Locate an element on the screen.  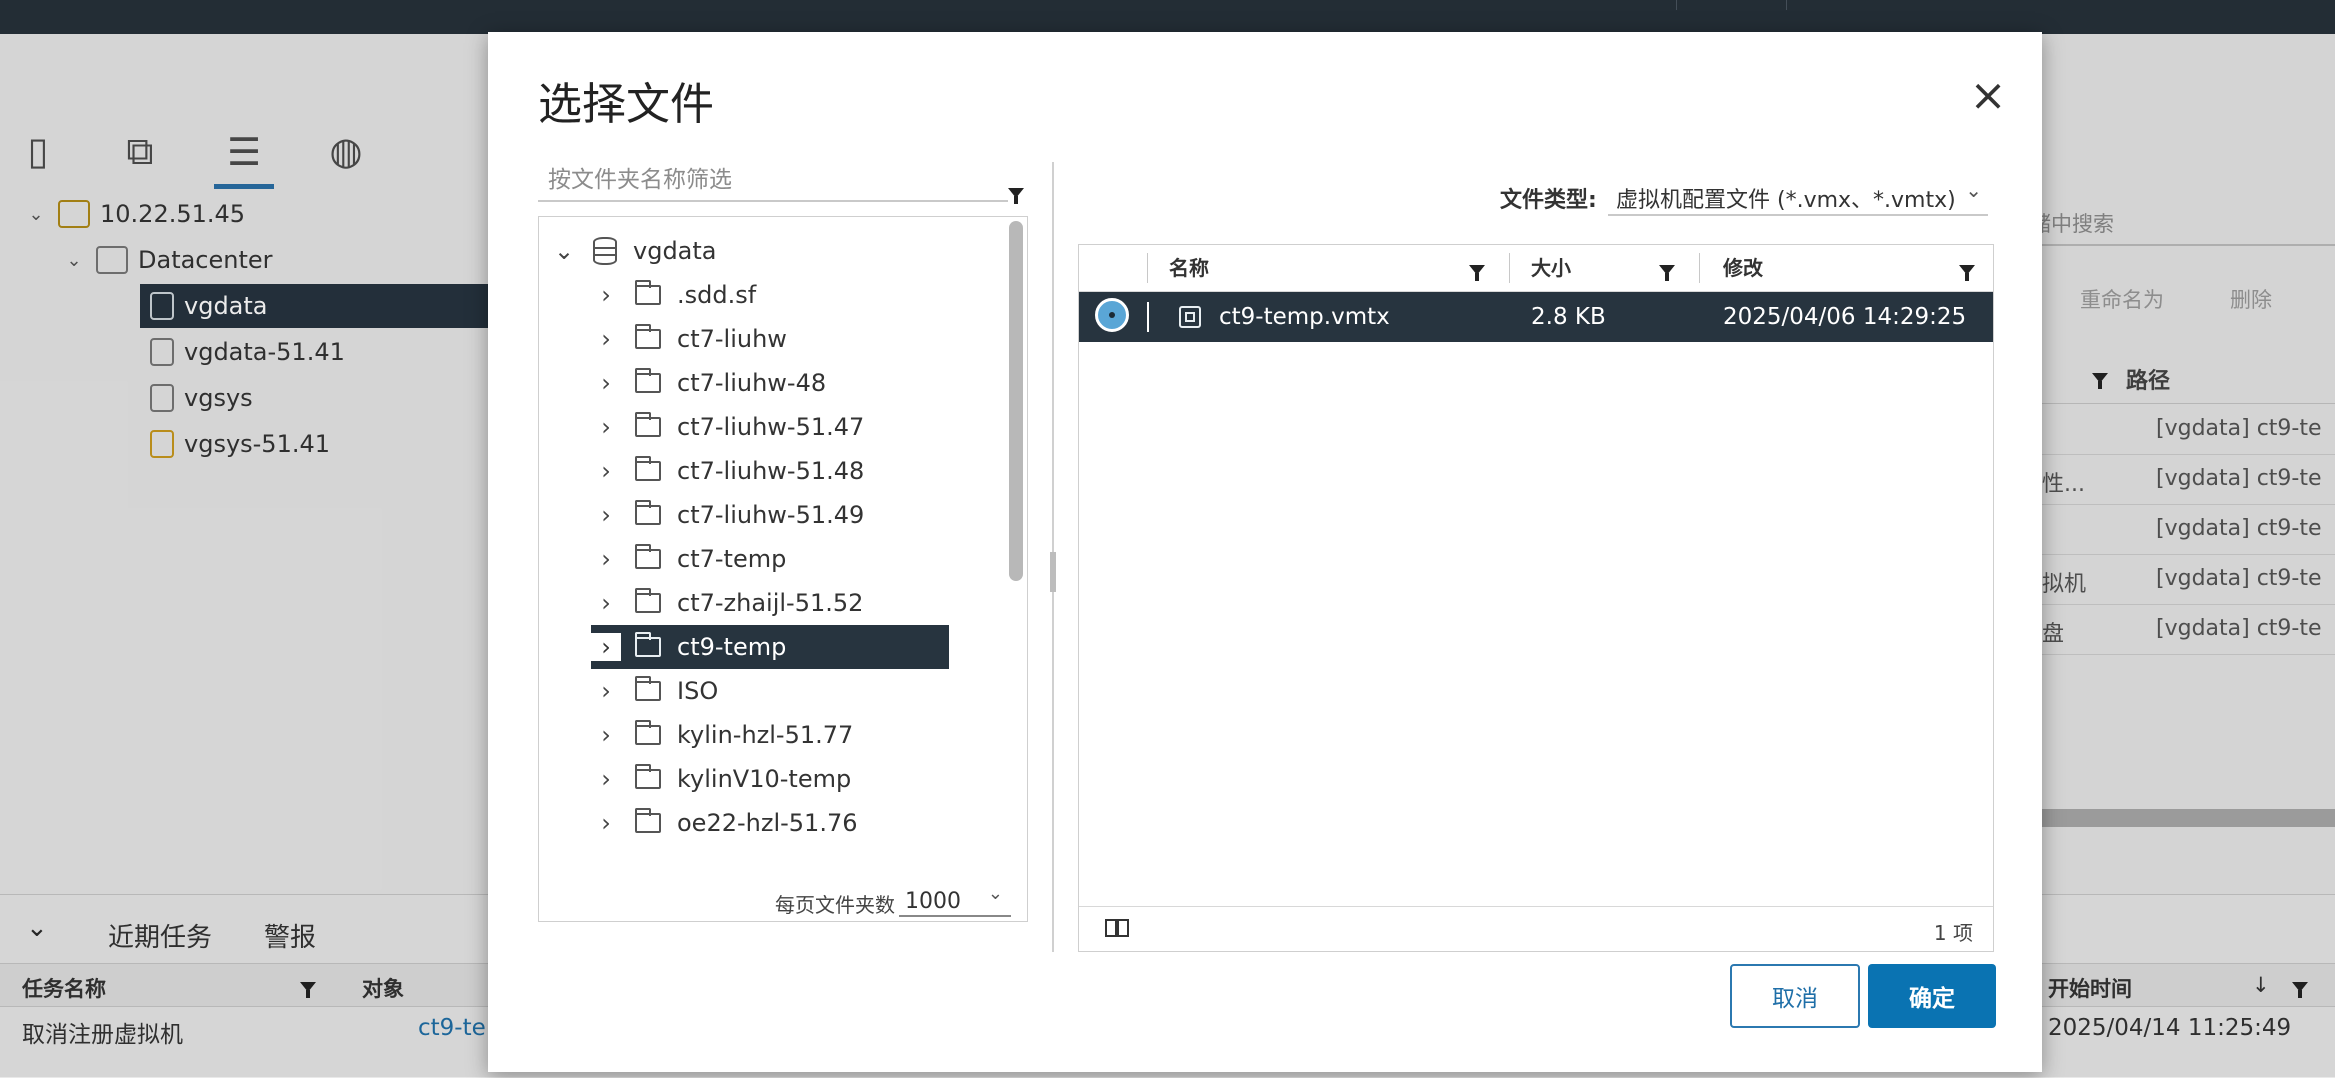
splitter-handle is located at coordinates (1053, 572).